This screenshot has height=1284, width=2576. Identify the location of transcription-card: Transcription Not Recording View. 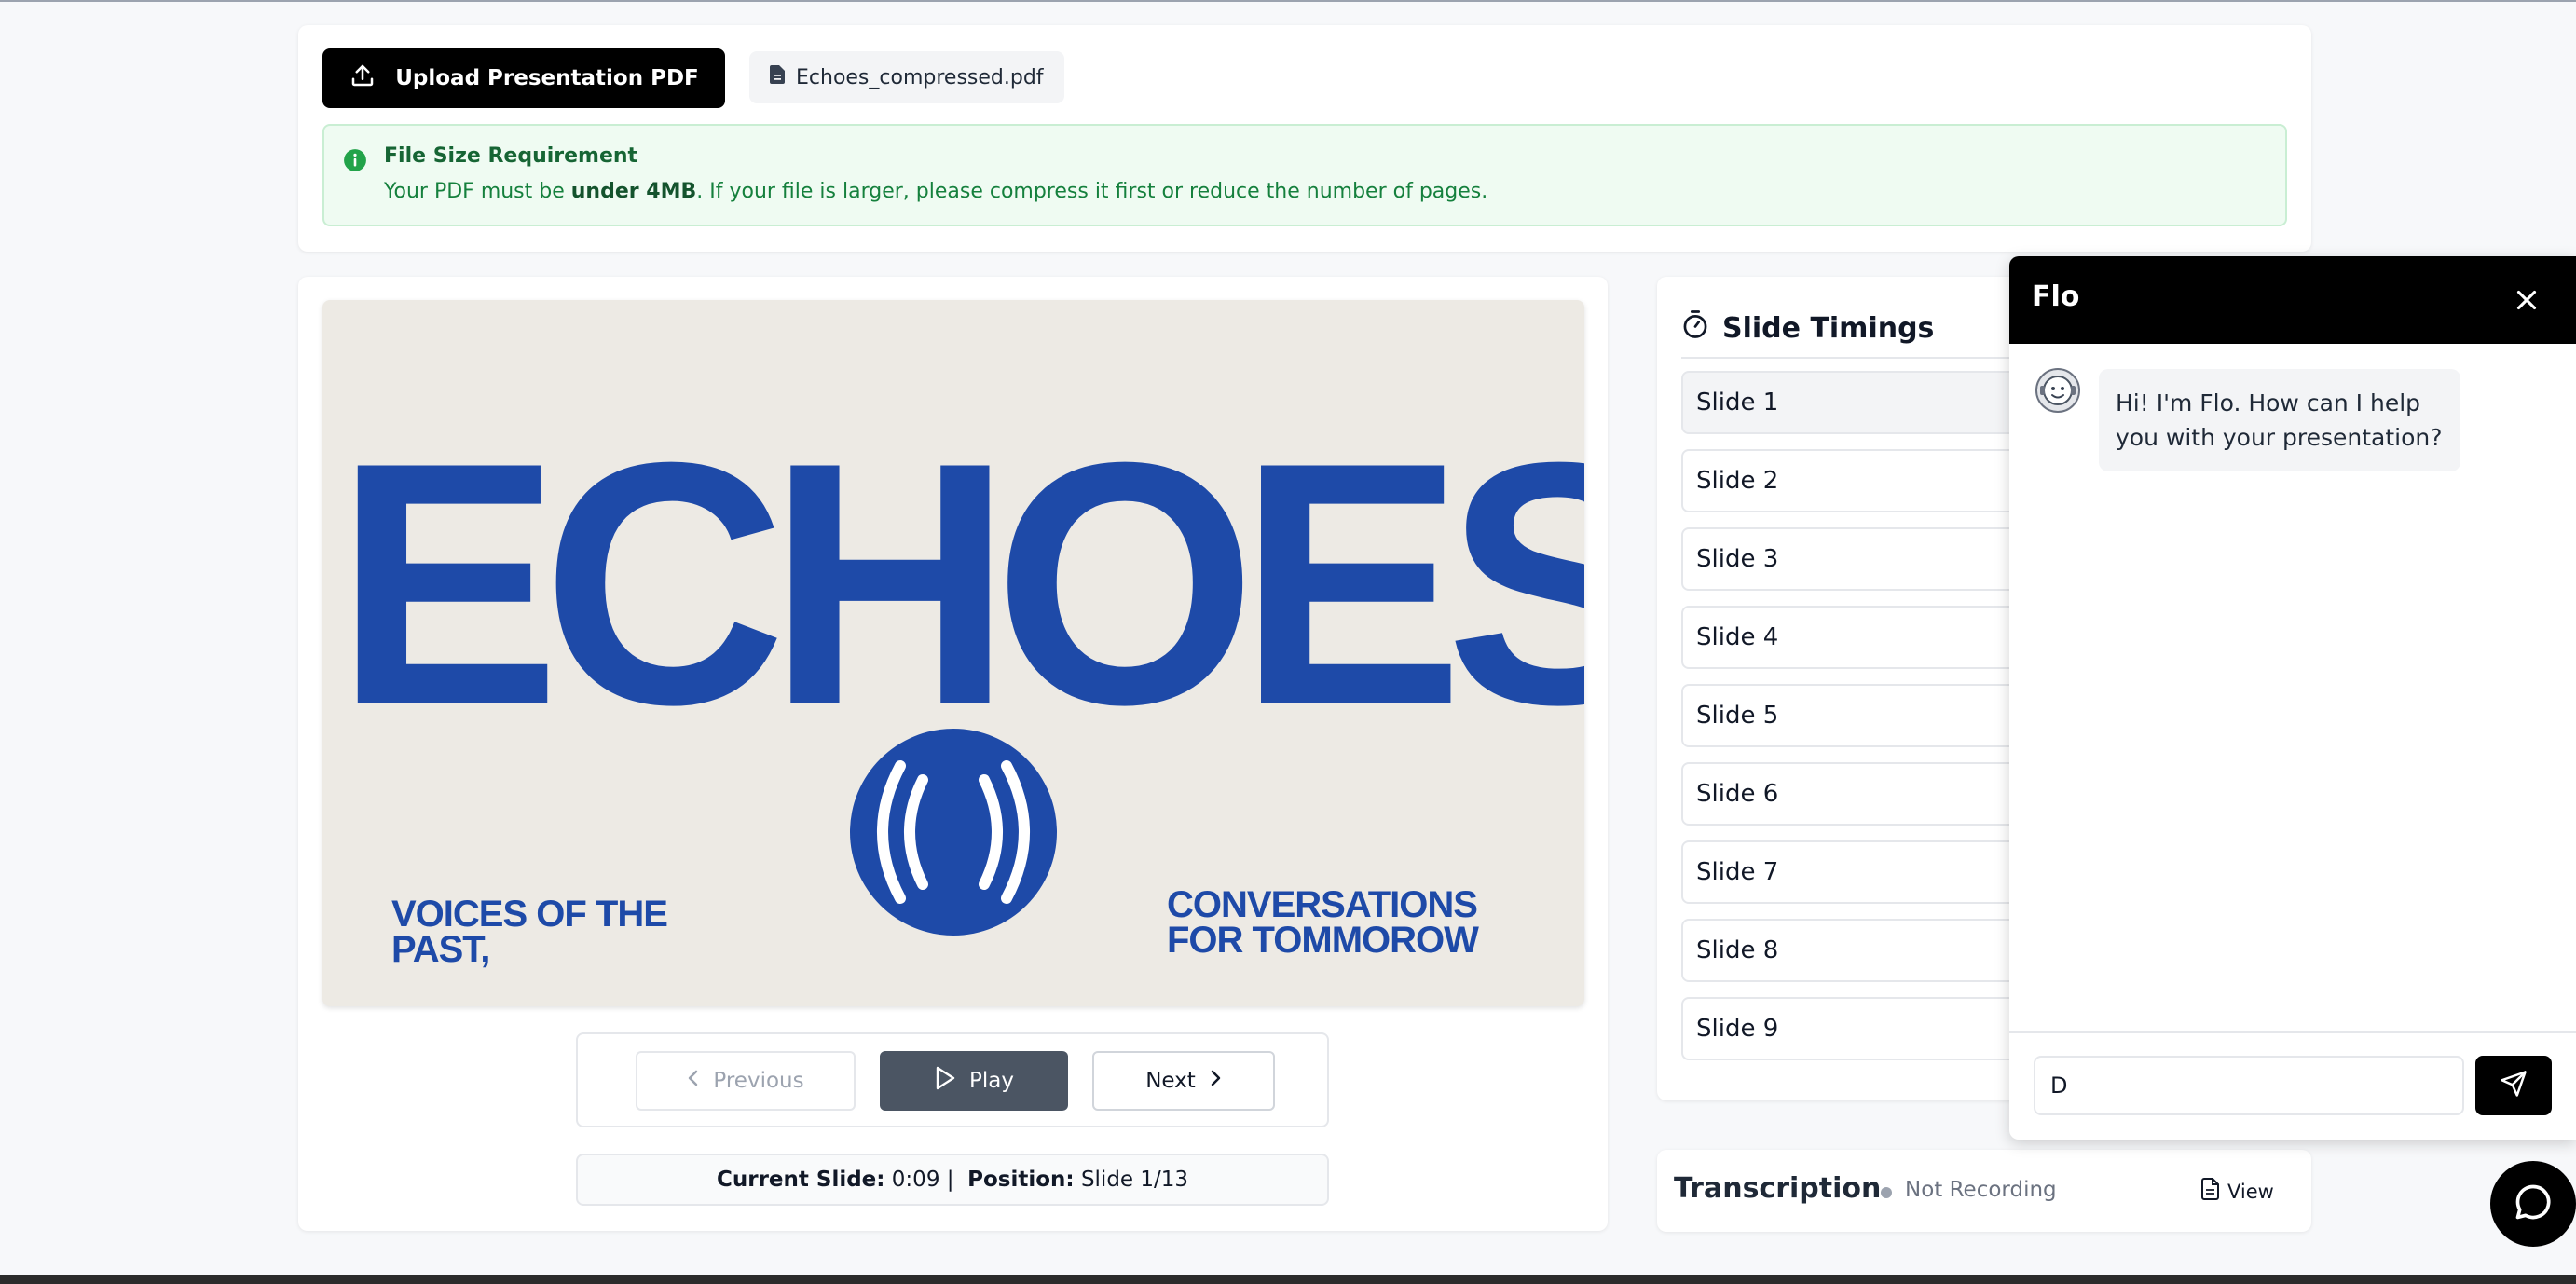
(1984, 1191).